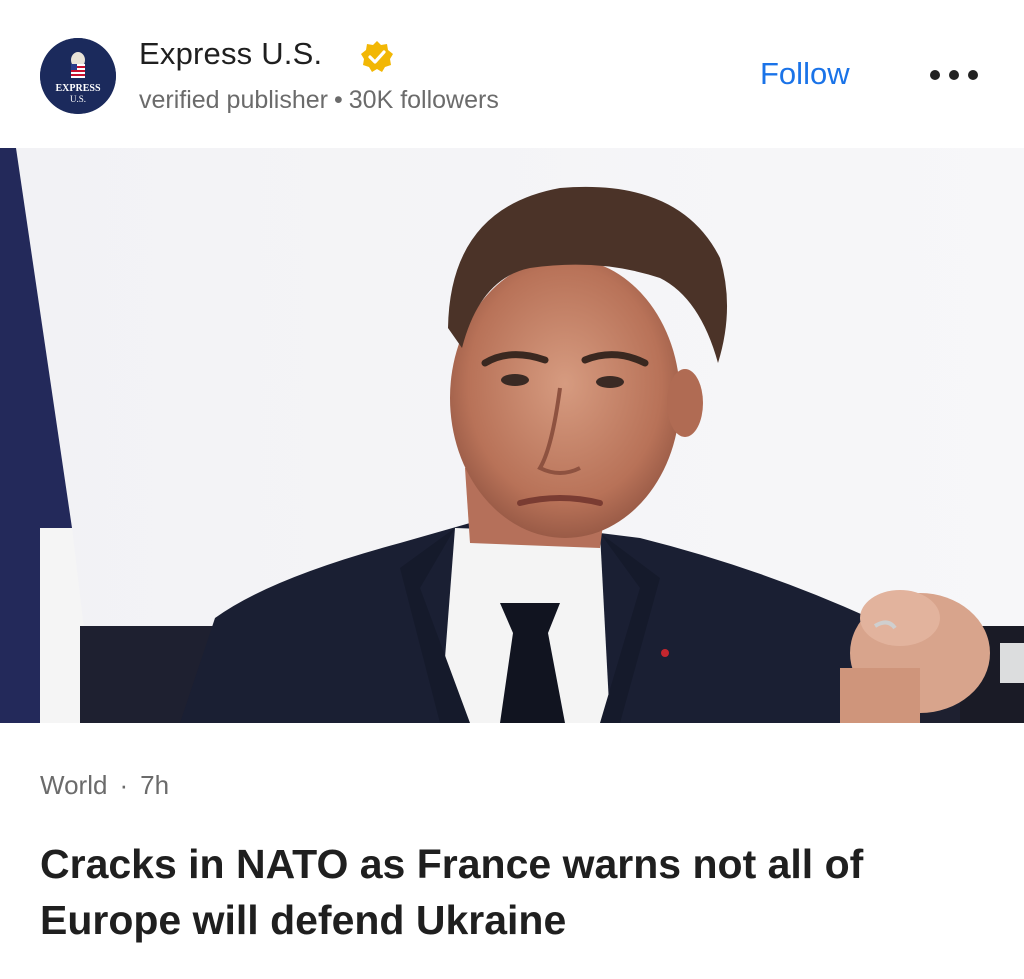 The width and height of the screenshot is (1024, 979). I want to click on verified-check-icon, so click(377, 57).